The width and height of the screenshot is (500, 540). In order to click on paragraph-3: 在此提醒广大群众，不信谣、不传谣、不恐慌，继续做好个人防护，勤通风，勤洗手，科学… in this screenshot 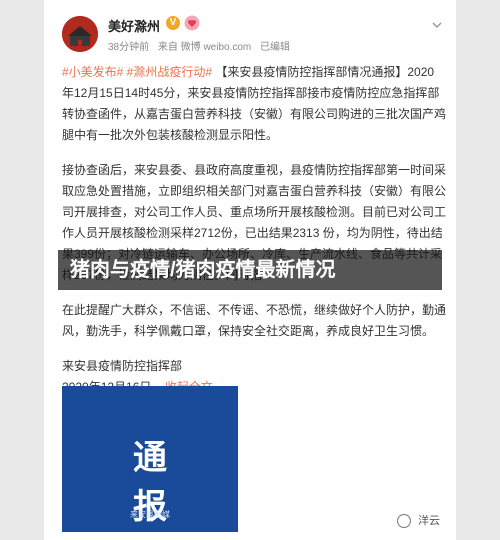, I will do `click(254, 320)`.